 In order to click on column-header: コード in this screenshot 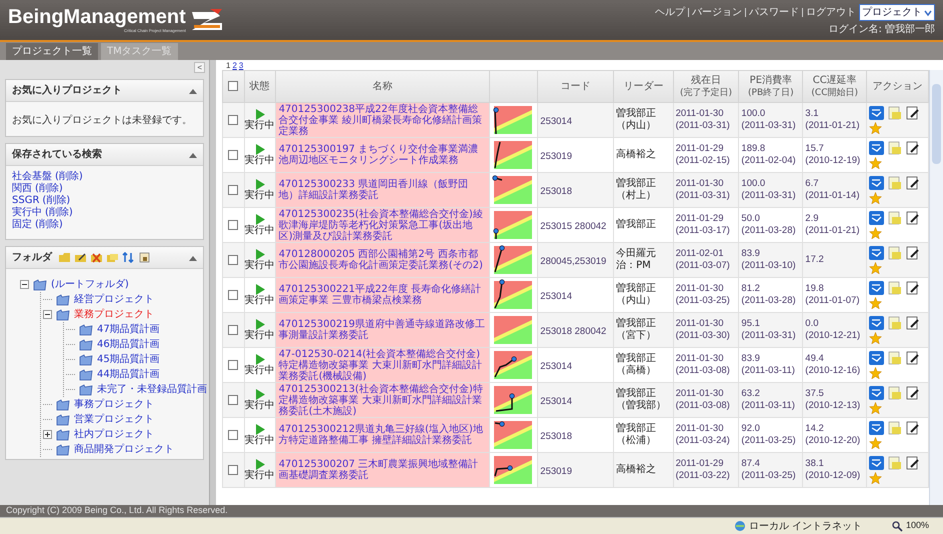, I will do `click(575, 86)`.